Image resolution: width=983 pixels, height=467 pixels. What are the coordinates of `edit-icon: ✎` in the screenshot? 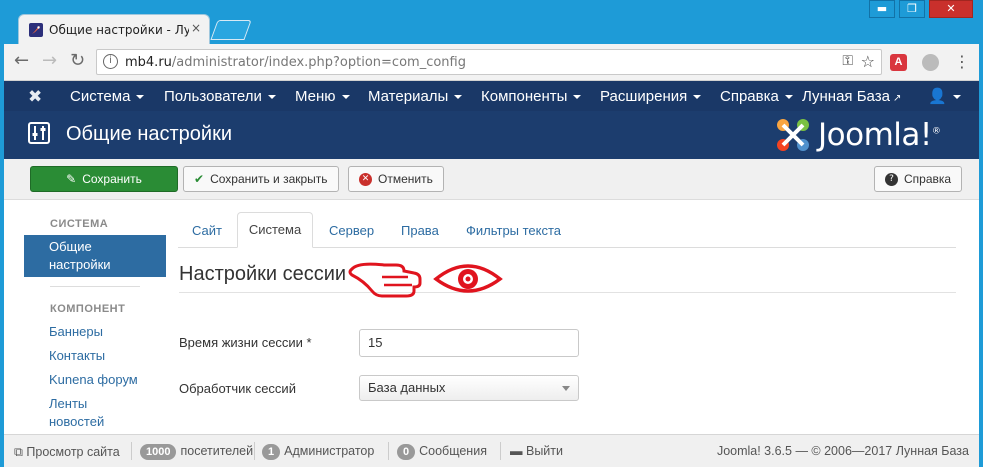 It's located at (71, 179).